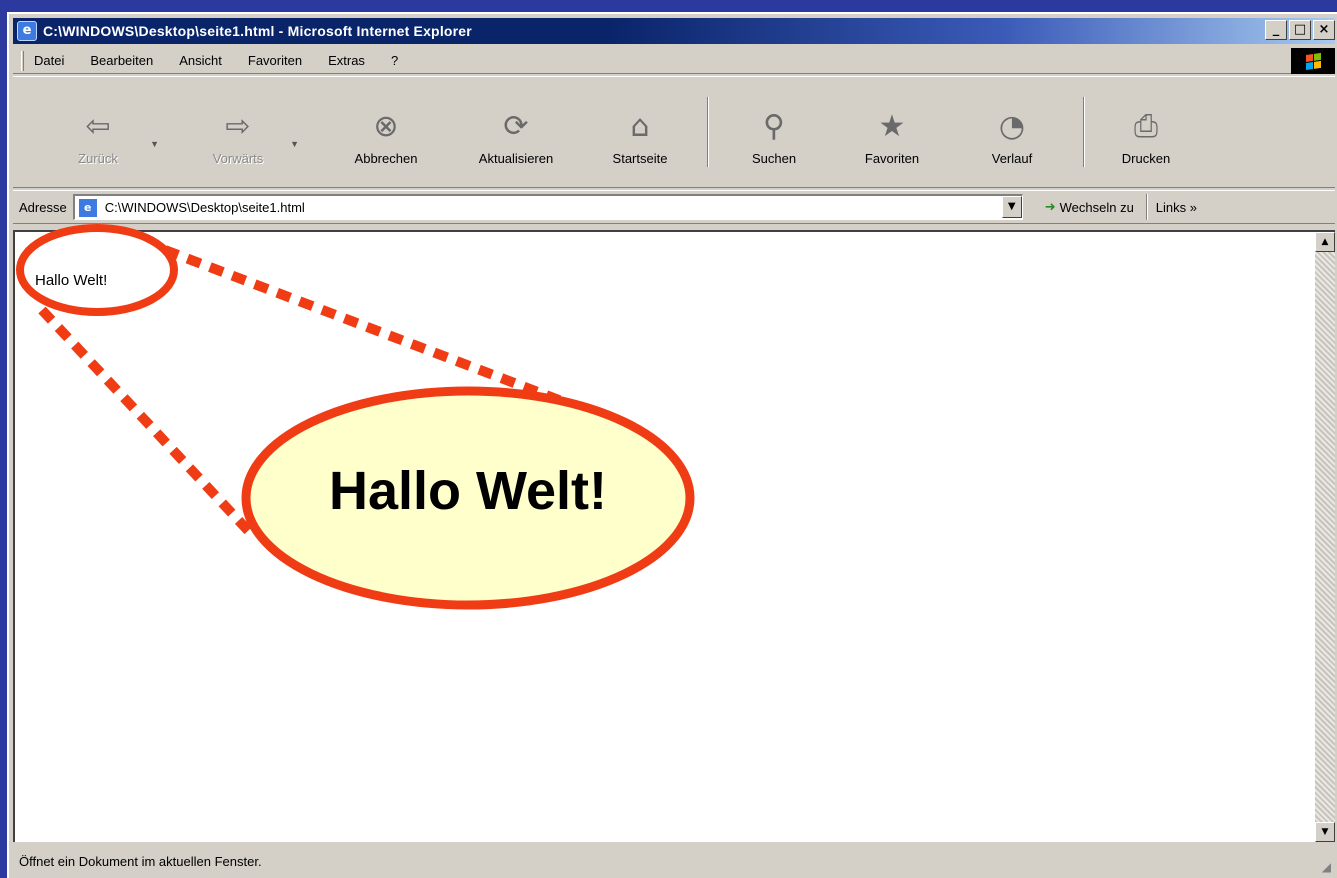  Describe the element at coordinates (154, 144) in the screenshot. I see `back-dropdown-icon: ▼` at that location.